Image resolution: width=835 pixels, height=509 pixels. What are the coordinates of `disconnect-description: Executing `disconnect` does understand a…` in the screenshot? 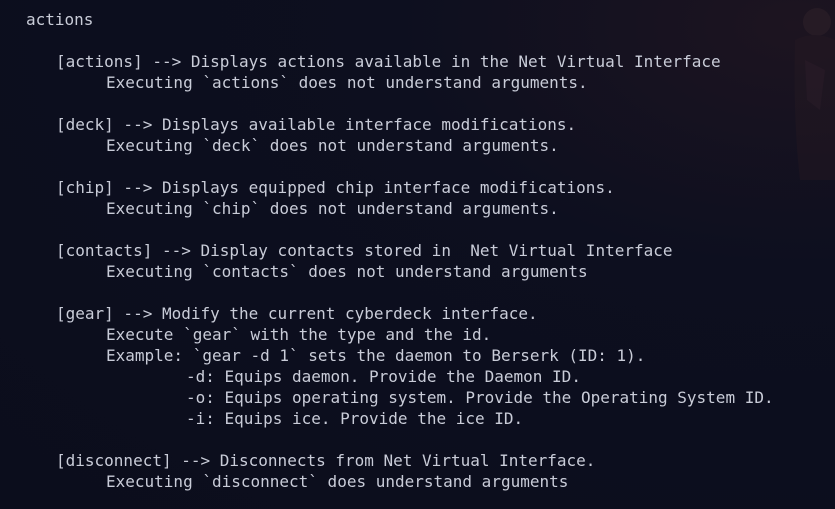 It's located at (337, 481).